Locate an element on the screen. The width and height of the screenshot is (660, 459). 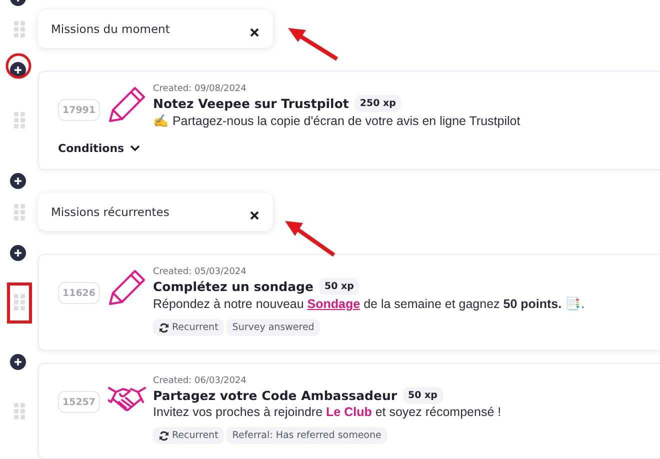
created-date: Created: 09/08/2024 is located at coordinates (200, 89).